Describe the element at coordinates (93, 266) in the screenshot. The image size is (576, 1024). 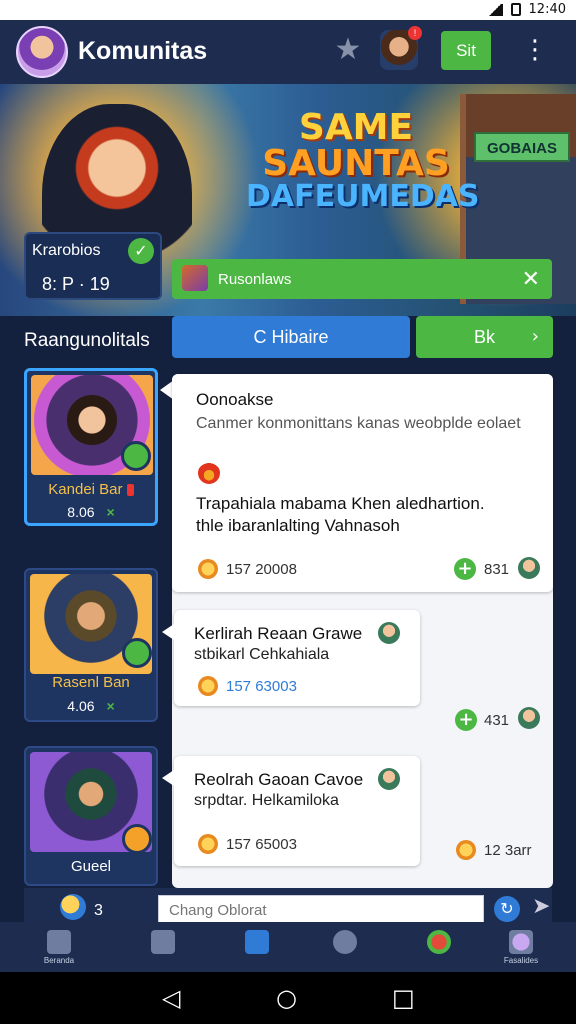
I see `user-stats-card: Krarobios ✓ 8: P · 19` at that location.